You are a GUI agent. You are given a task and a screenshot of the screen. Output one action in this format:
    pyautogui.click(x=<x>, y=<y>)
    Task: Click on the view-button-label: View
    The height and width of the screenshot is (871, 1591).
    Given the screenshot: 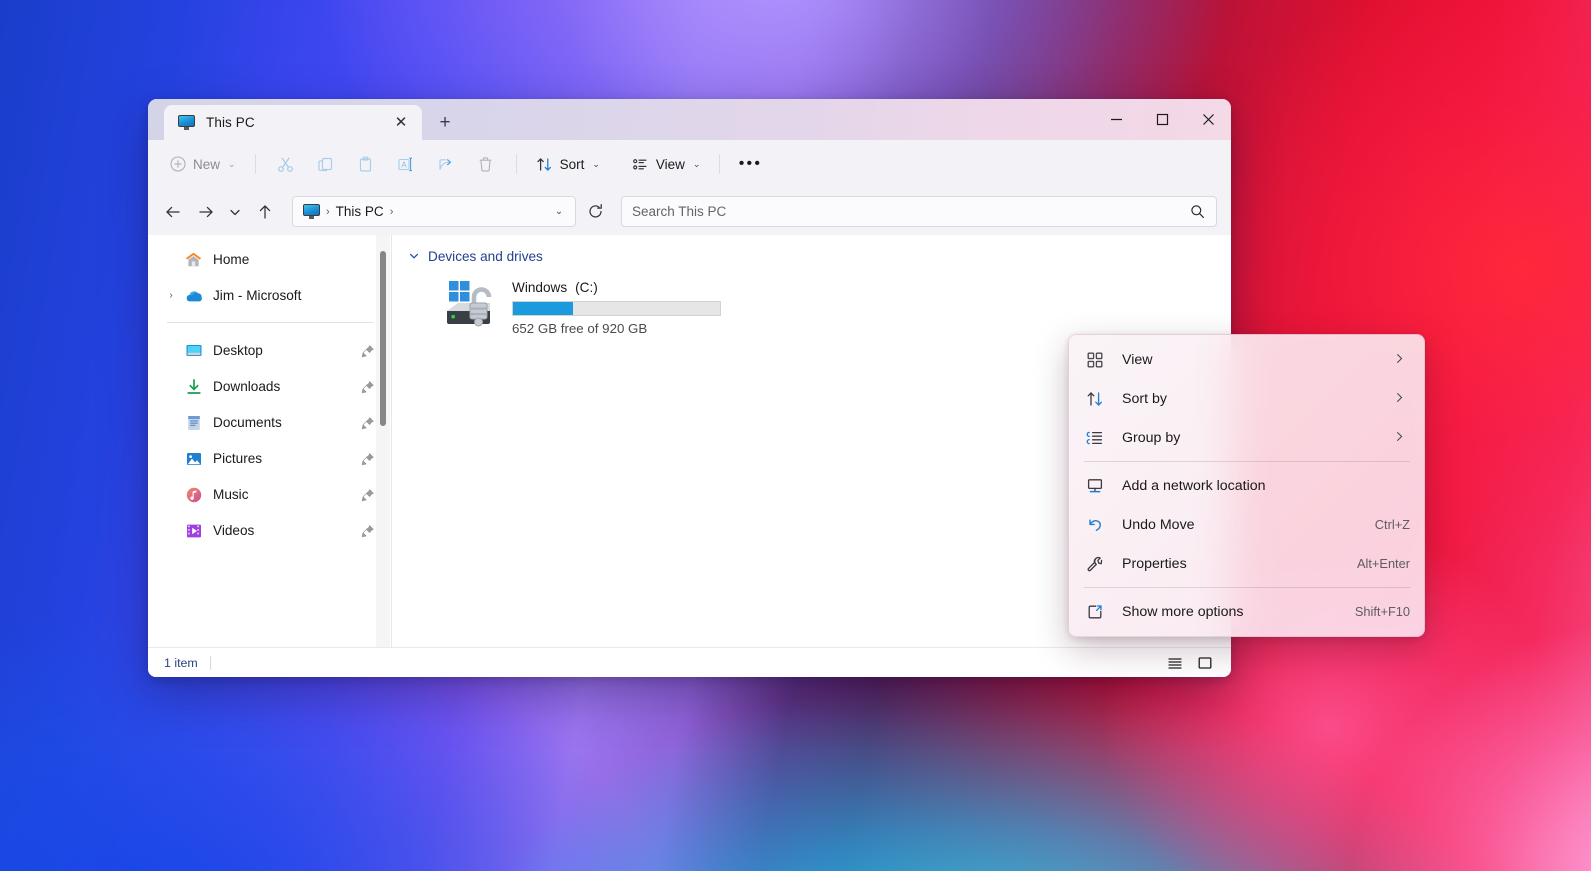 What is the action you would take?
    pyautogui.click(x=670, y=164)
    